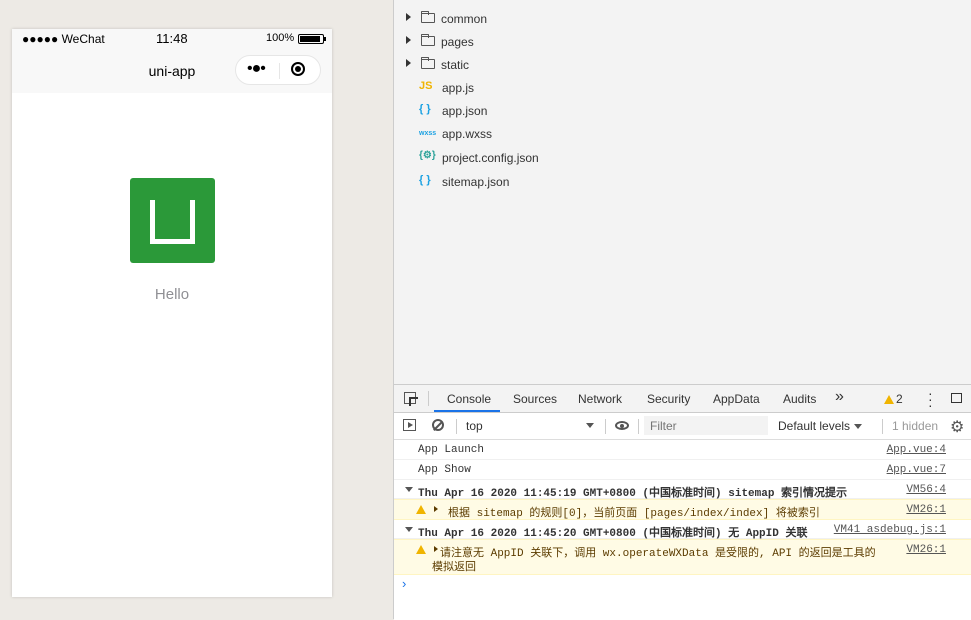 This screenshot has height=620, width=971. What do you see at coordinates (930, 399) in the screenshot?
I see `kebab-menu-icon: · · ·` at bounding box center [930, 399].